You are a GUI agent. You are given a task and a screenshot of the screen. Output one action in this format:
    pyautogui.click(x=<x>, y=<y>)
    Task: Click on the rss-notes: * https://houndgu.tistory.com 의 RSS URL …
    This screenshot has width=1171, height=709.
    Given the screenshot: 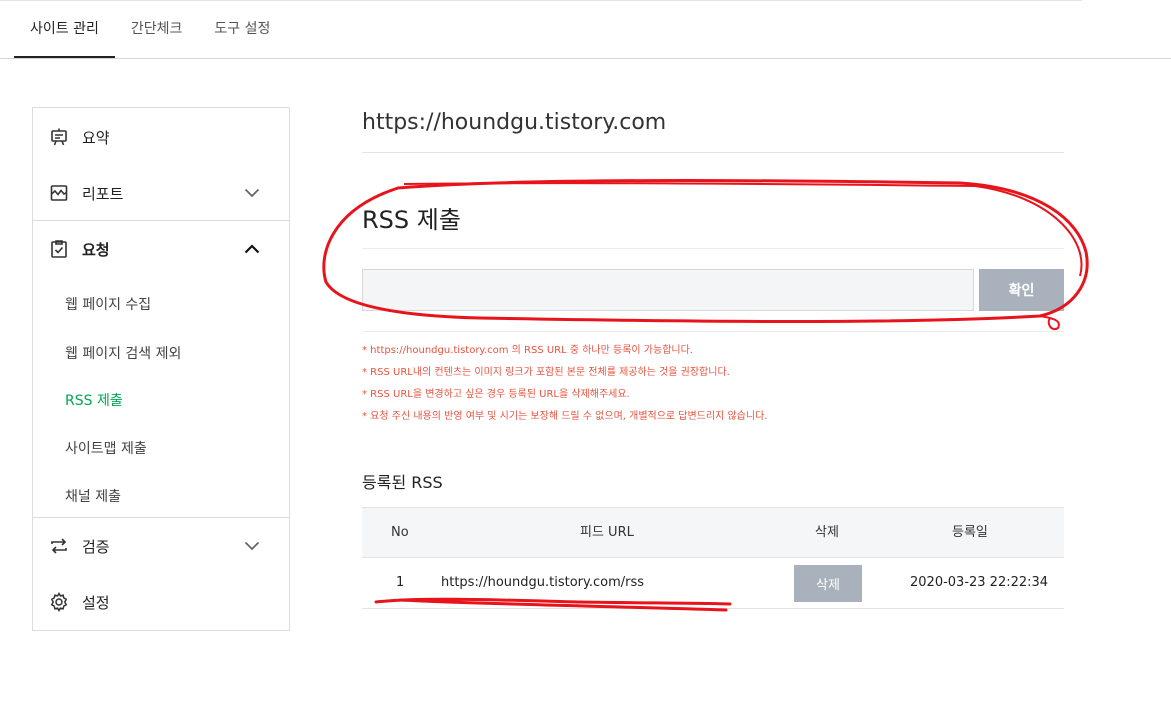 What is the action you would take?
    pyautogui.click(x=564, y=387)
    